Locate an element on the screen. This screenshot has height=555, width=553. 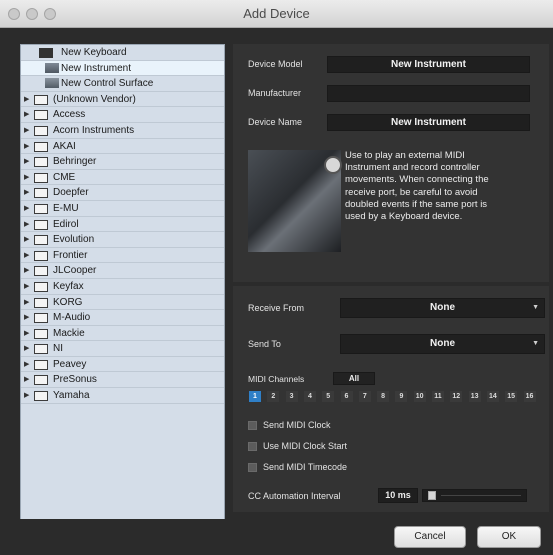
midi-channel-button: 7 is located at coordinates (364, 396).